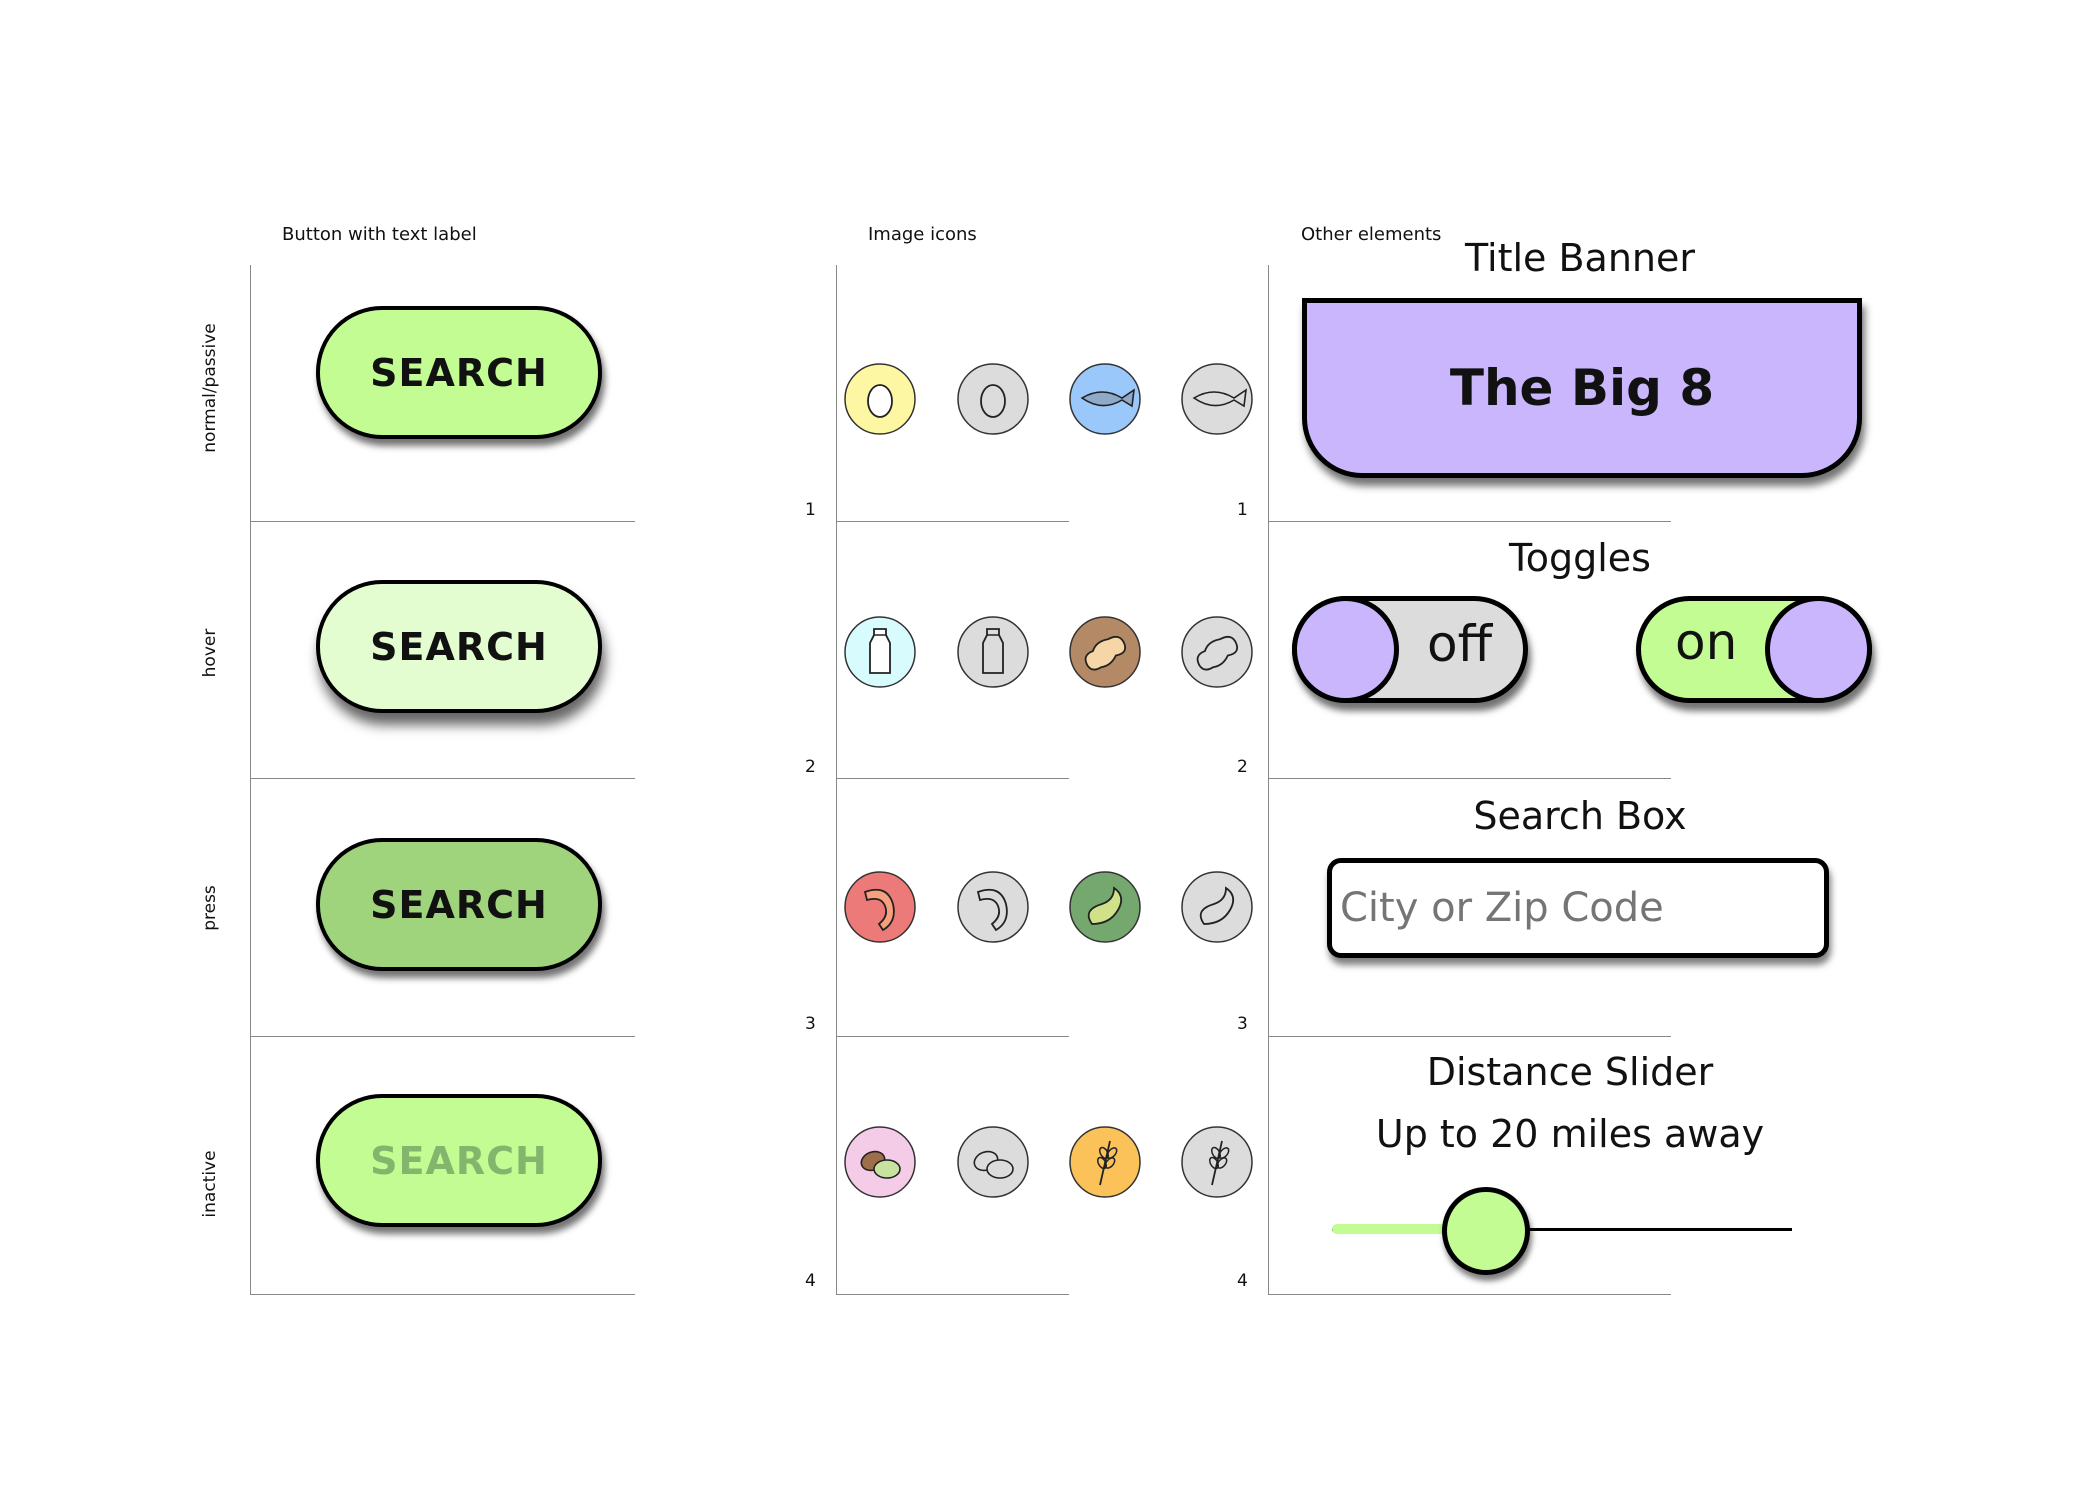  What do you see at coordinates (250, 780) in the screenshot?
I see `buttons-grid-vline` at bounding box center [250, 780].